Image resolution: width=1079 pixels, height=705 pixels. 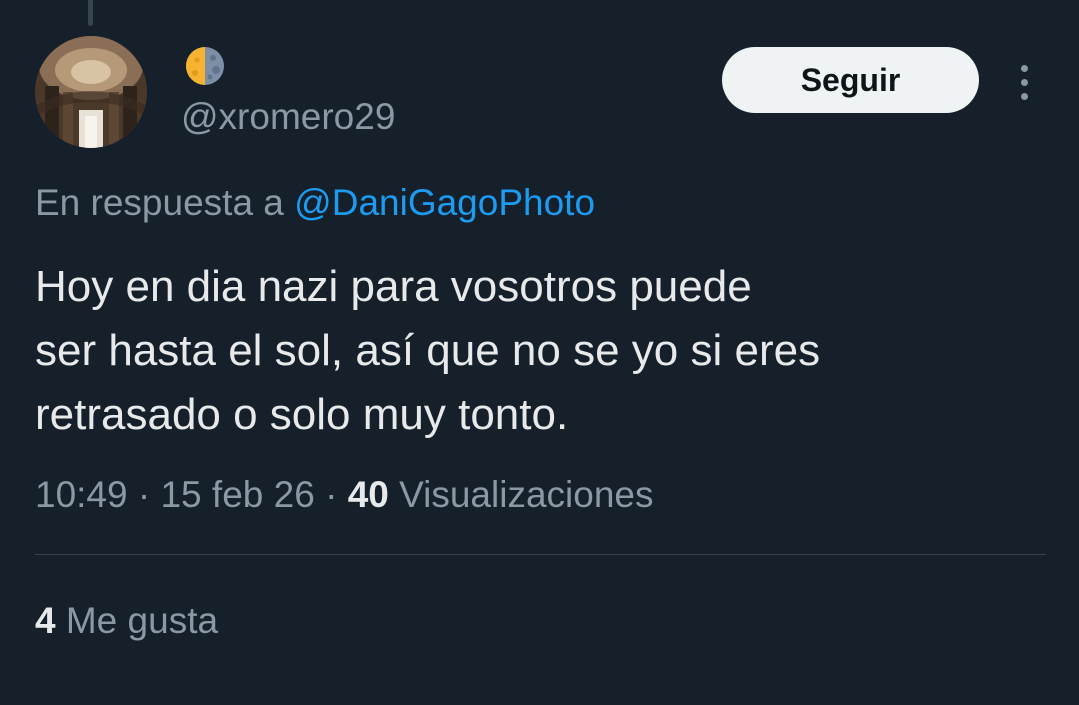 I want to click on views-label: Visualizaciones, so click(x=526, y=494).